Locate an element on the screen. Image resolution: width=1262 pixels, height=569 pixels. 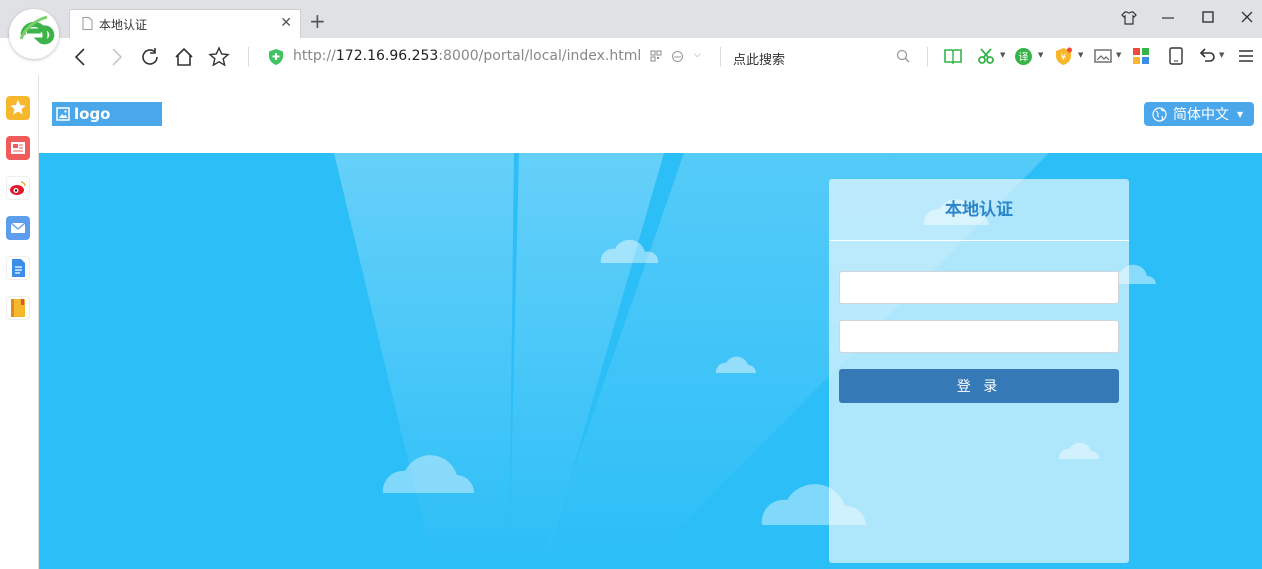
tab-title: 本地认证 is located at coordinates (123, 25).